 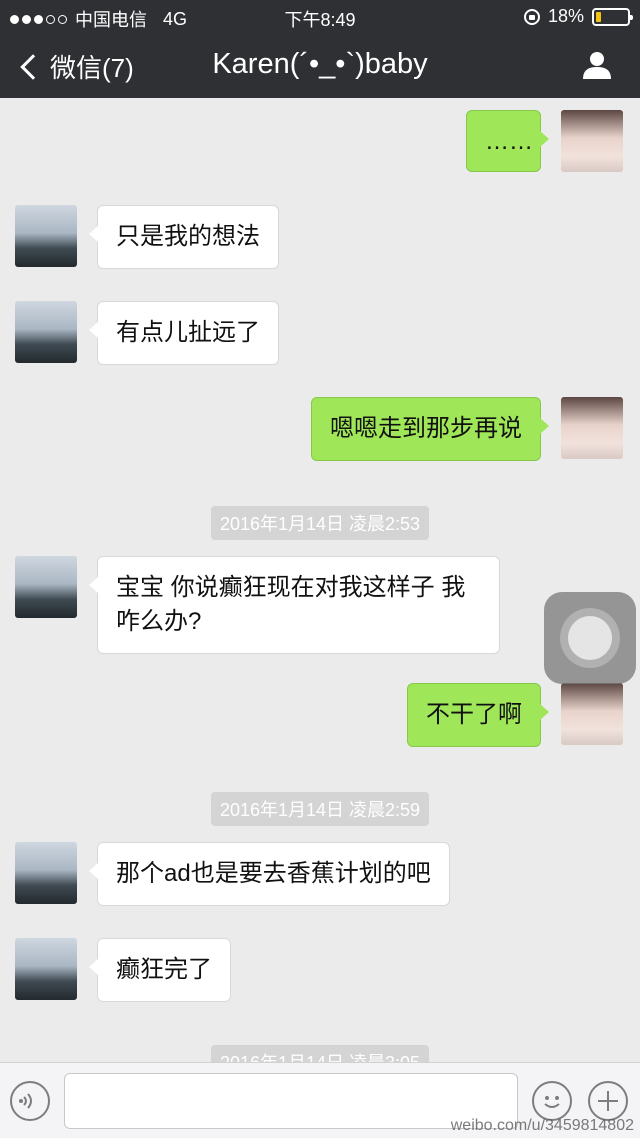 I want to click on assistive-touch-center, so click(x=590, y=638).